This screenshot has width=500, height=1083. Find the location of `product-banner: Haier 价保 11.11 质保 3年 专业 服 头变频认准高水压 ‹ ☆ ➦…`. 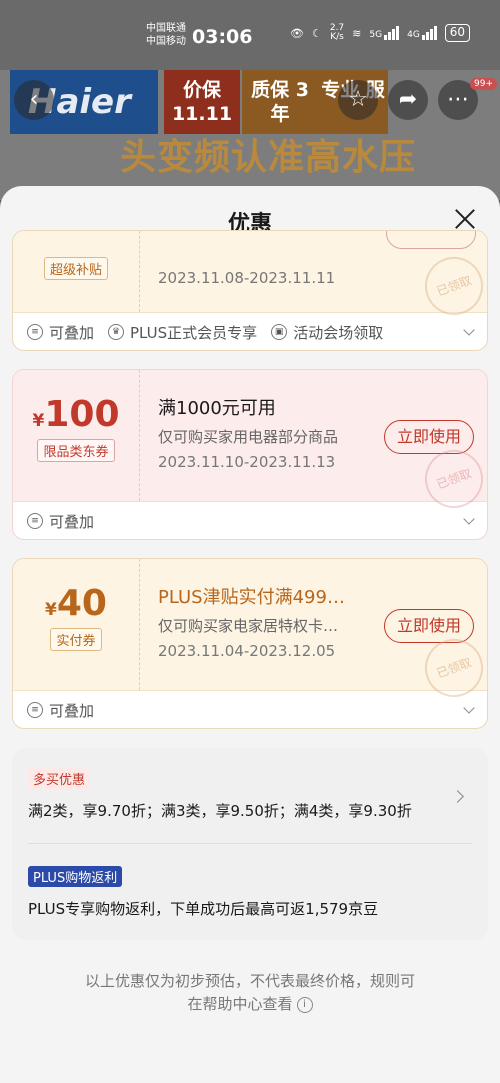

product-banner: Haier 价保 11.11 质保 3年 专业 服 头变频认准高水压 ‹ ☆ ➦… is located at coordinates (250, 135).